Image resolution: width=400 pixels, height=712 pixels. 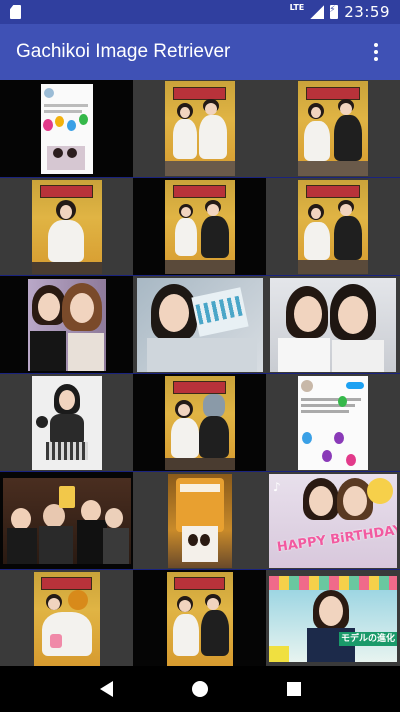 I want to click on image-thumbnail: モデルの進化, so click(x=333, y=618).